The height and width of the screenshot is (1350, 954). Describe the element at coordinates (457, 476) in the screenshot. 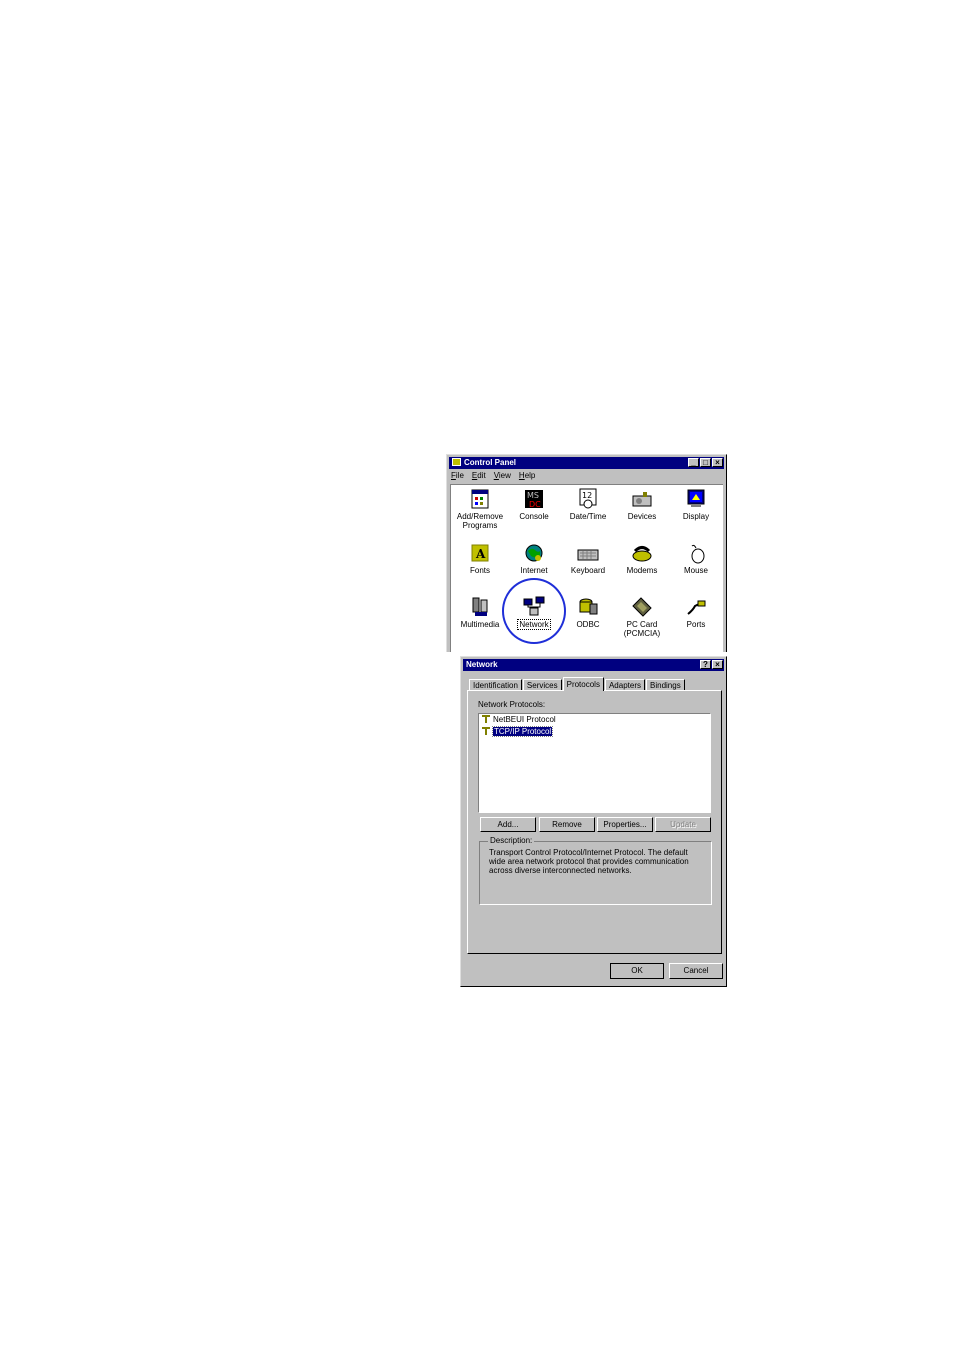

I see `menu-file: File` at that location.